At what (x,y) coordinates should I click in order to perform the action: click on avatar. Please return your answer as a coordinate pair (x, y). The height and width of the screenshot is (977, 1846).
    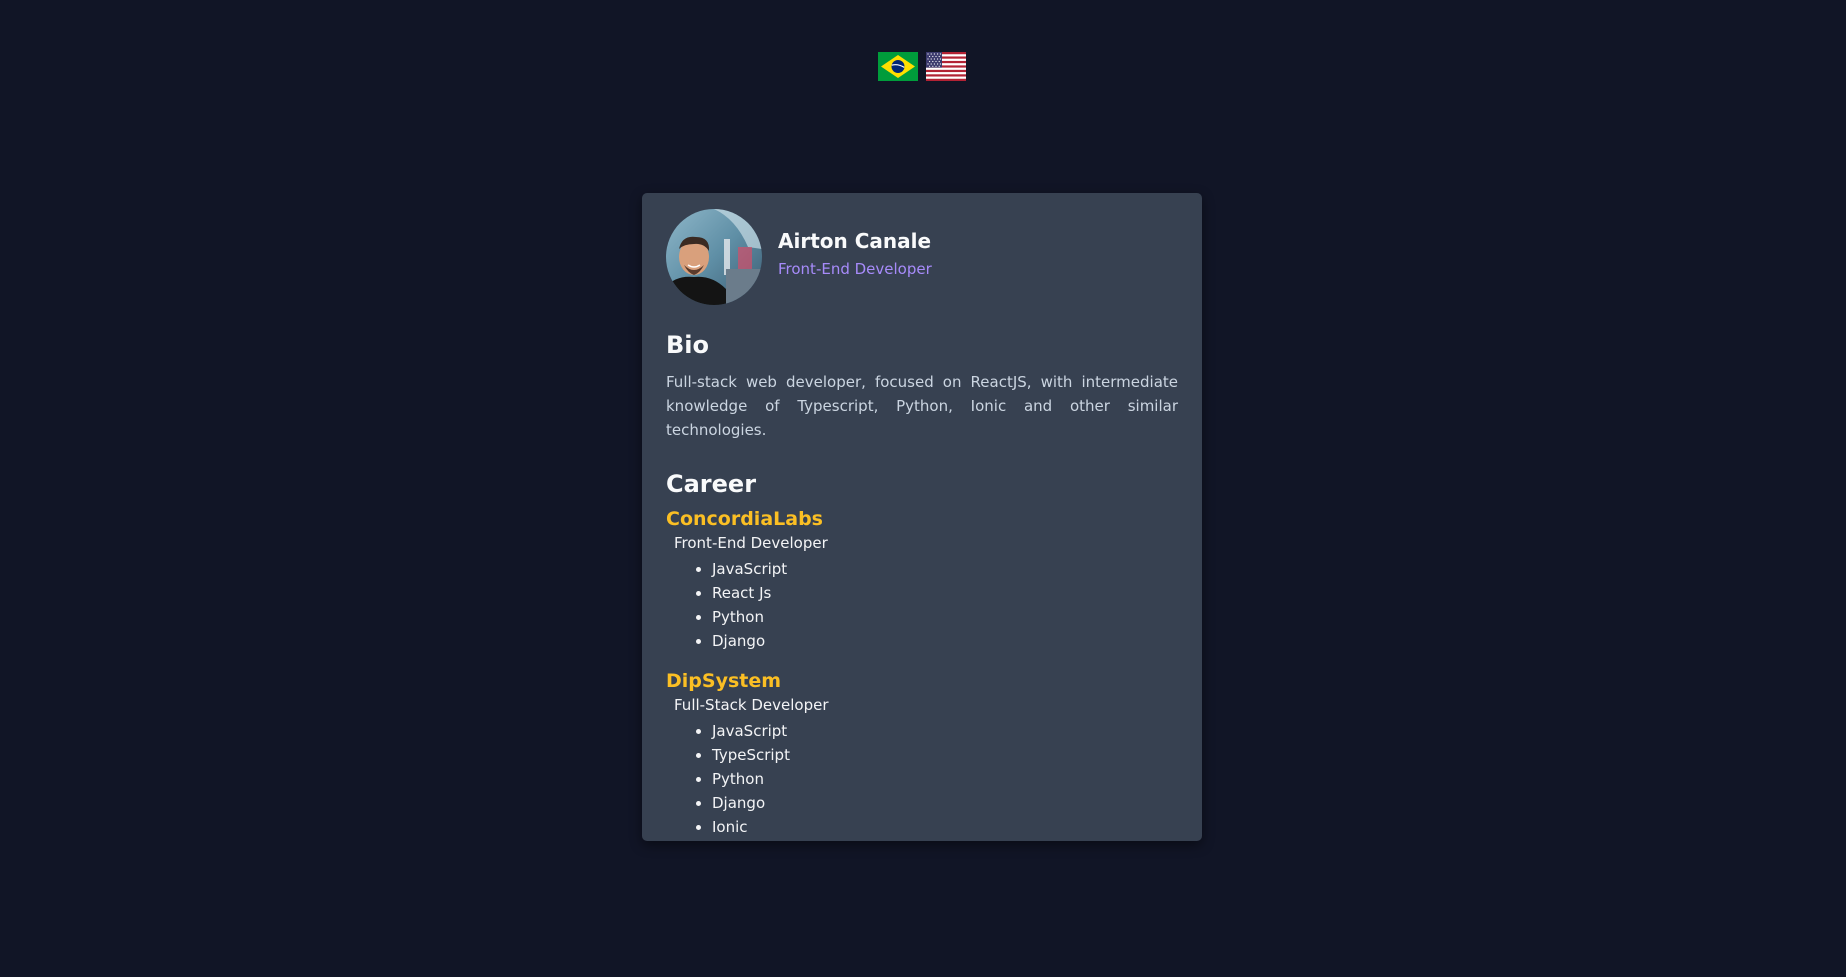
    Looking at the image, I should click on (714, 257).